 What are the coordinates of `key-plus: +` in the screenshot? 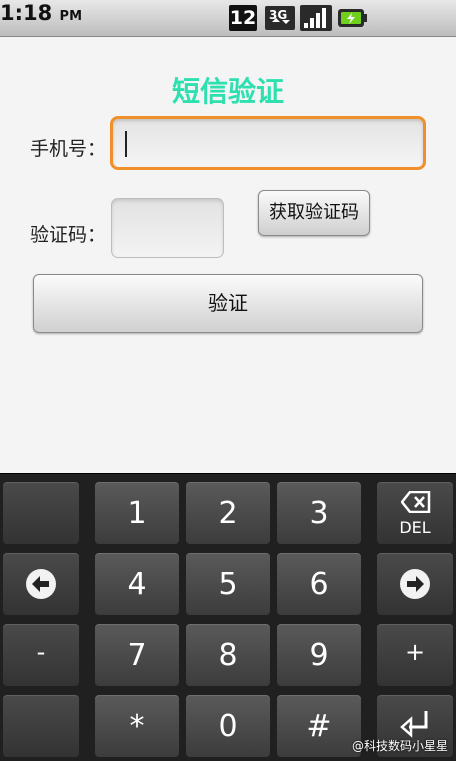 It's located at (415, 655).